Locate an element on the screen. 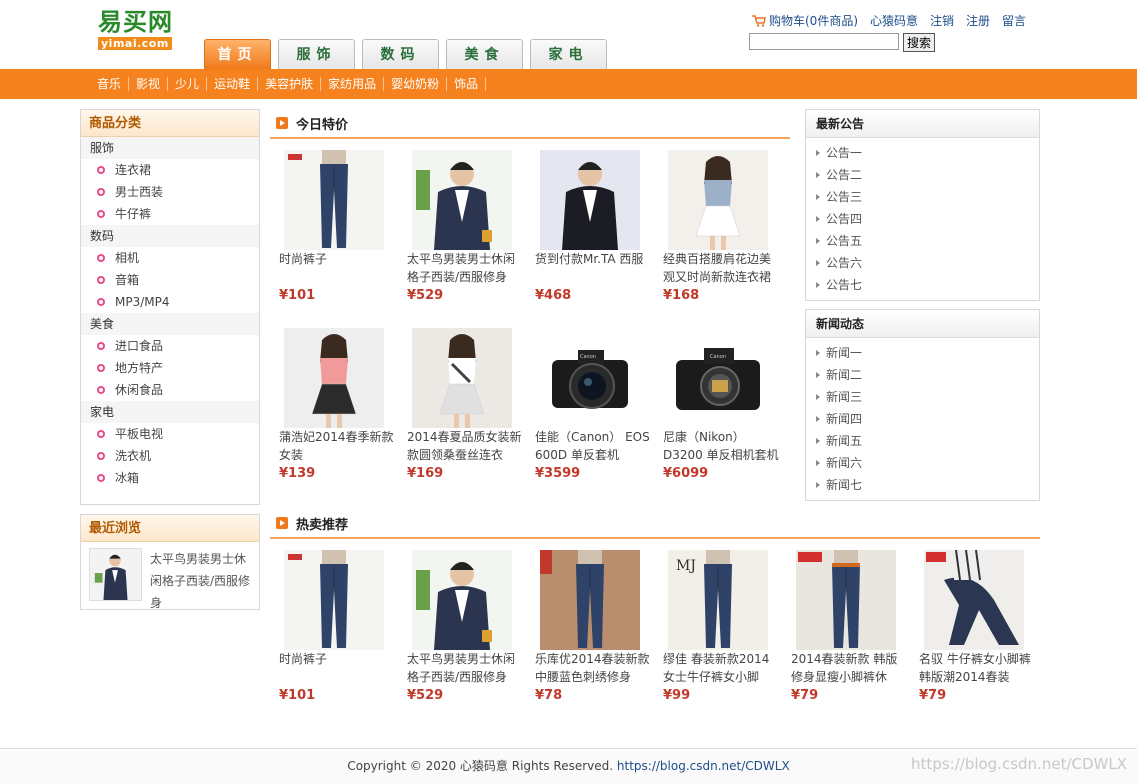  tab-appliance: 家电 is located at coordinates (568, 54).